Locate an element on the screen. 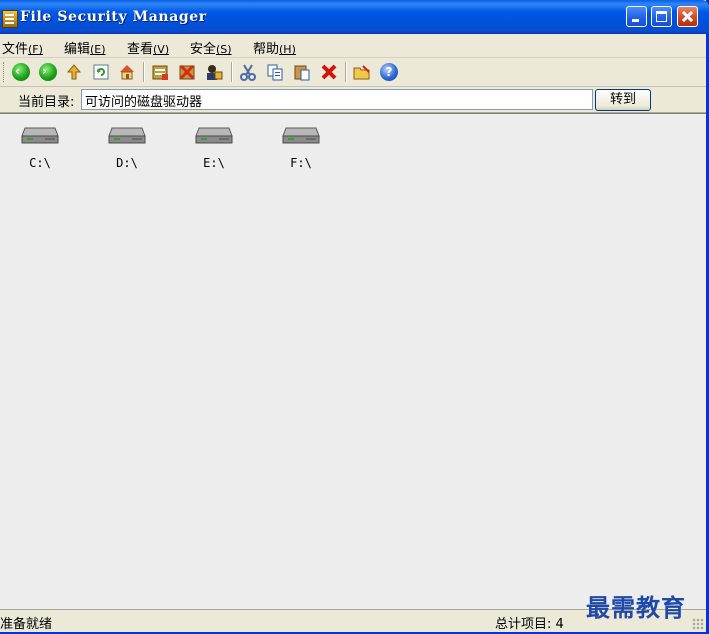 Image resolution: width=709 pixels, height=634 pixels. toolbar: ‹ › ? is located at coordinates (353, 72).